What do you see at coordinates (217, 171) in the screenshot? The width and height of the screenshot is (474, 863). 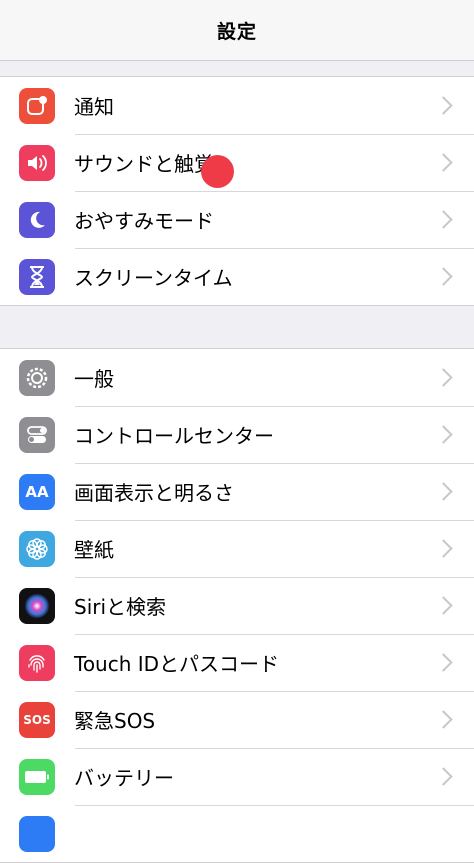 I see `touch-indicator` at bounding box center [217, 171].